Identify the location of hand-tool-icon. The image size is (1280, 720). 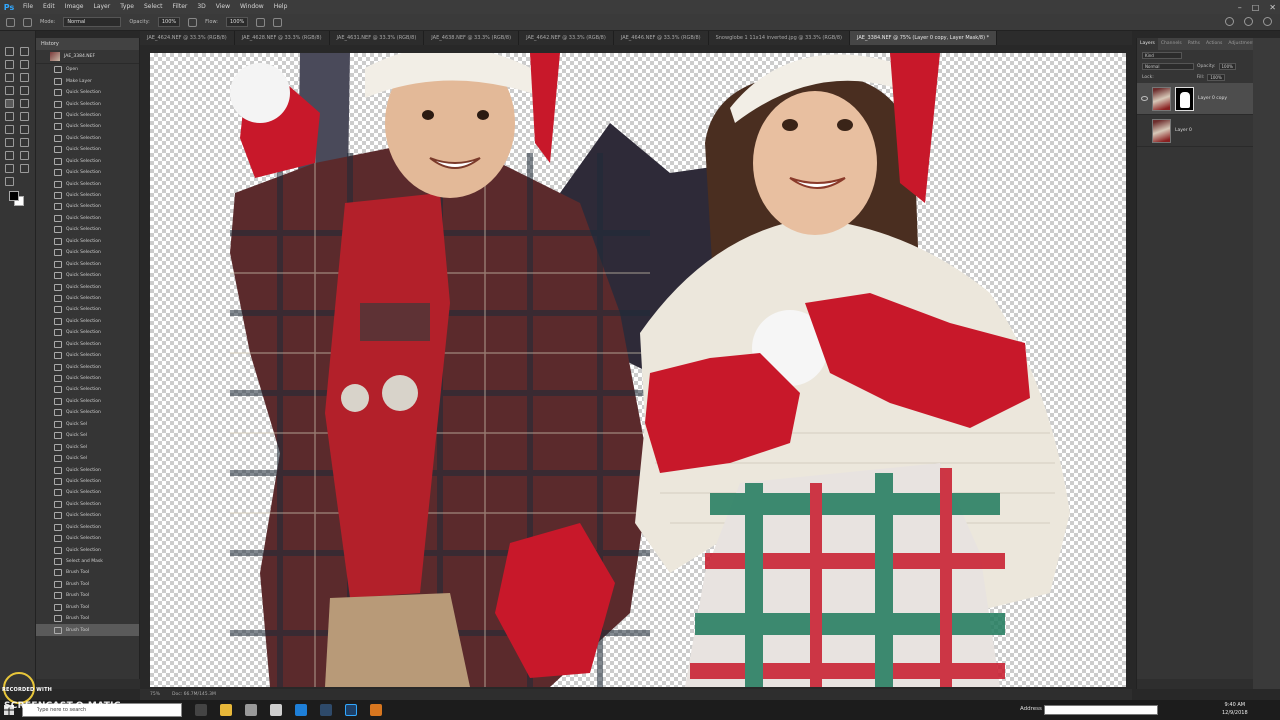
(24, 168).